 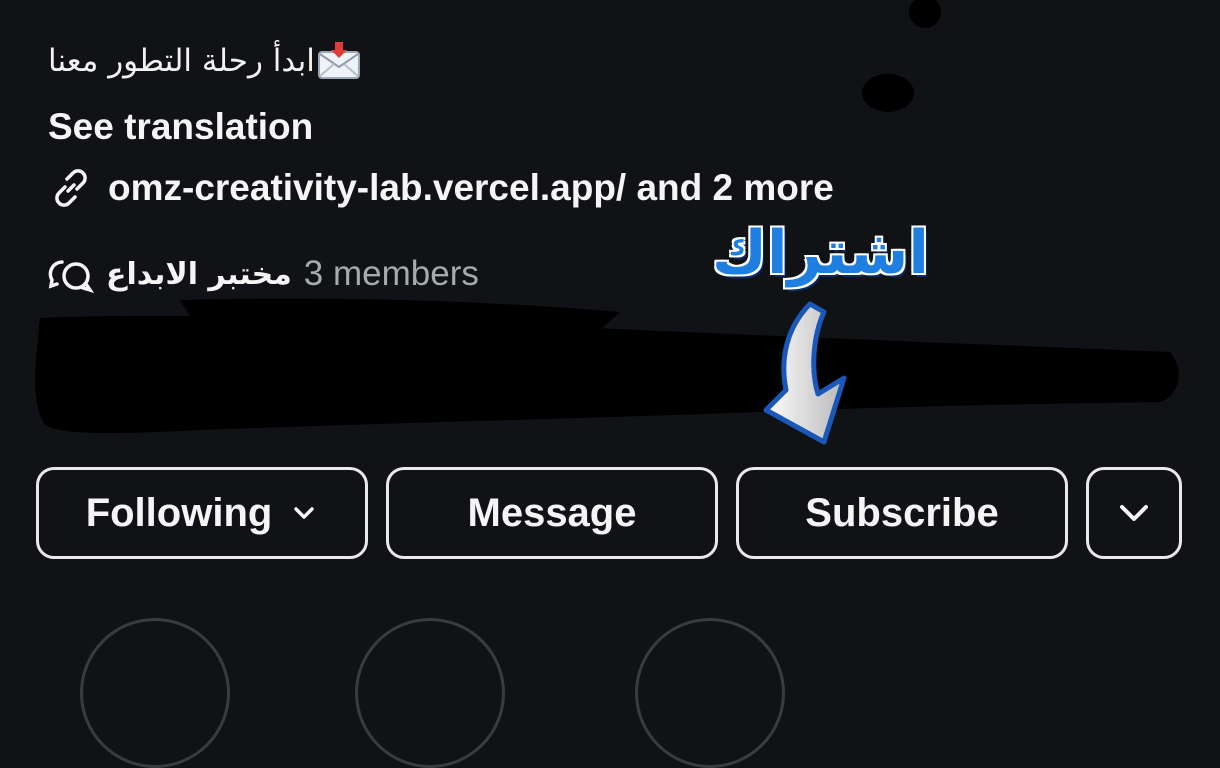 I want to click on message-button: Message, so click(x=552, y=513).